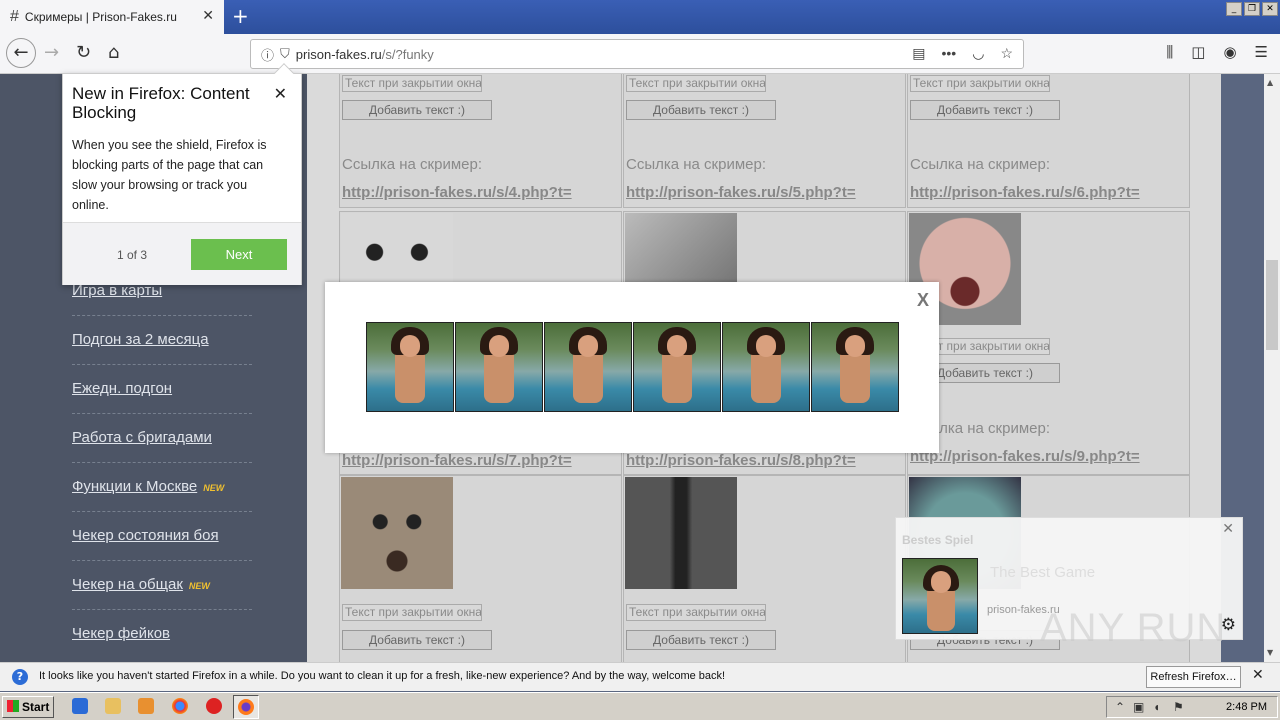 The image size is (1280, 720). I want to click on windows-logo-icon, so click(13, 706).